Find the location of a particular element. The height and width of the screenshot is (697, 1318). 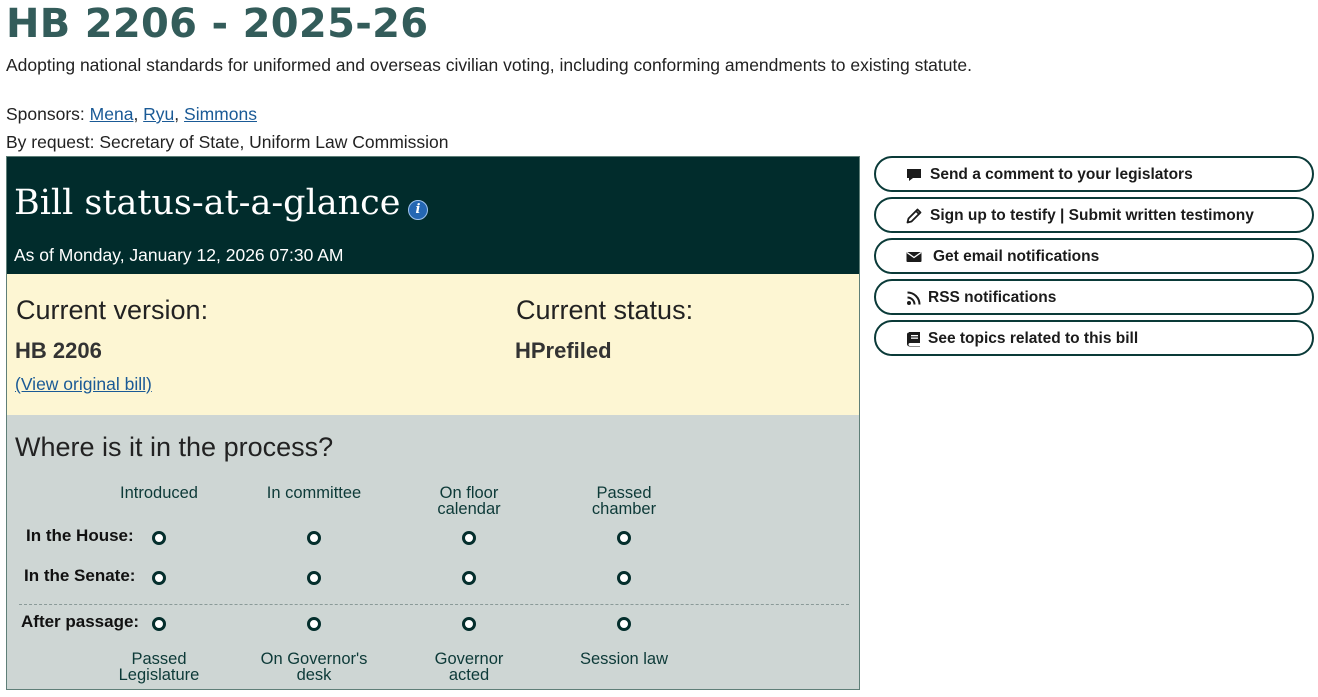

governor-acted-indicator is located at coordinates (469, 624).